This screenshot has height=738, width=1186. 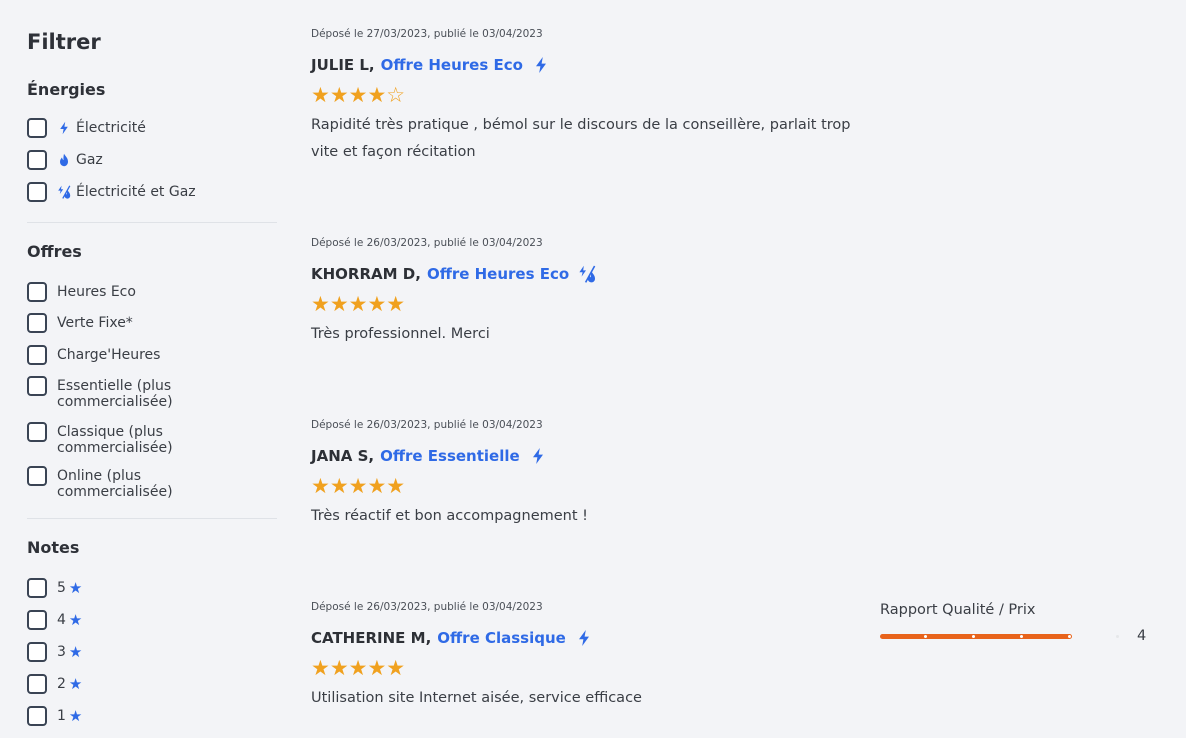 I want to click on filter-option-gaz: Gaz, so click(x=65, y=160).